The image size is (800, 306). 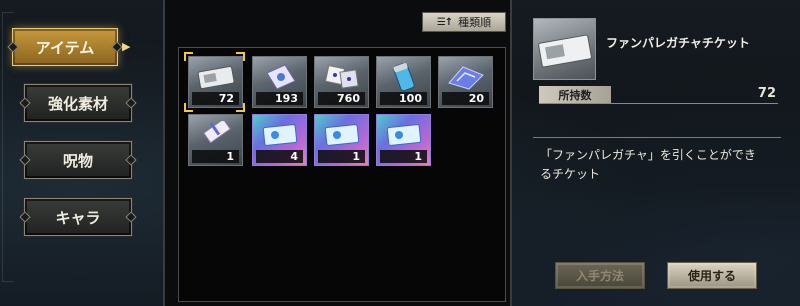 I want to click on item-count: 4, so click(x=279, y=156).